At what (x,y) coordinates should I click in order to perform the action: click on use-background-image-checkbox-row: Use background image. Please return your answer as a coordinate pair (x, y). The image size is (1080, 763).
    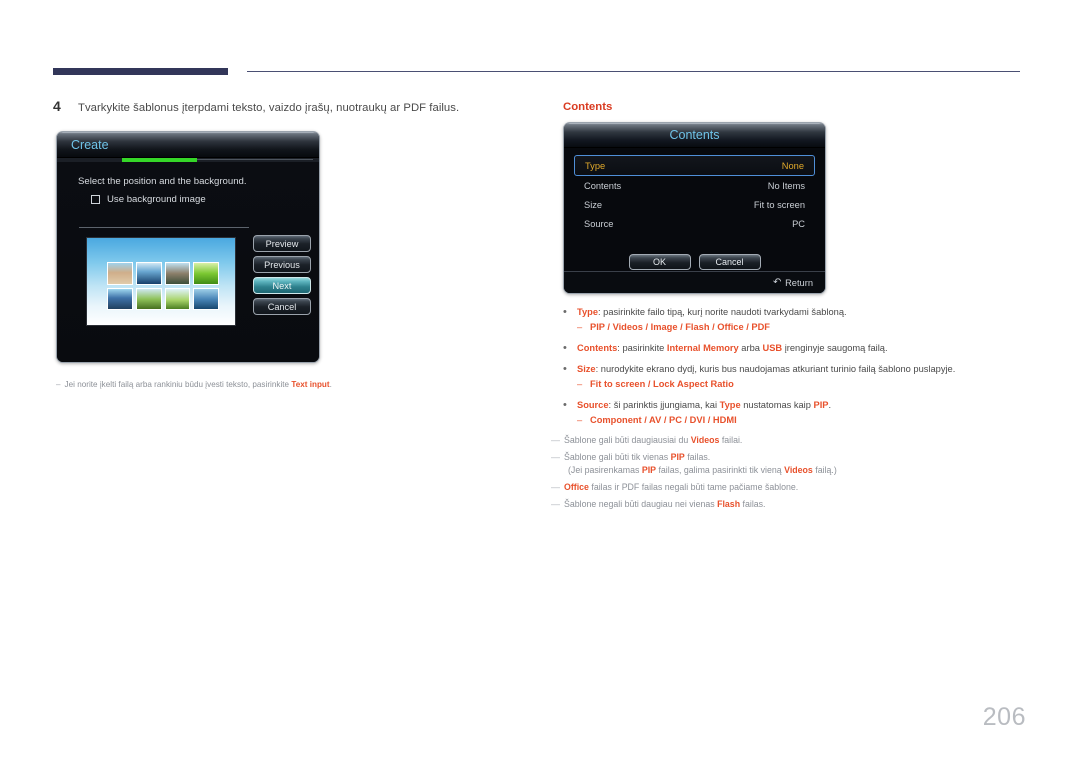
    Looking at the image, I should click on (148, 199).